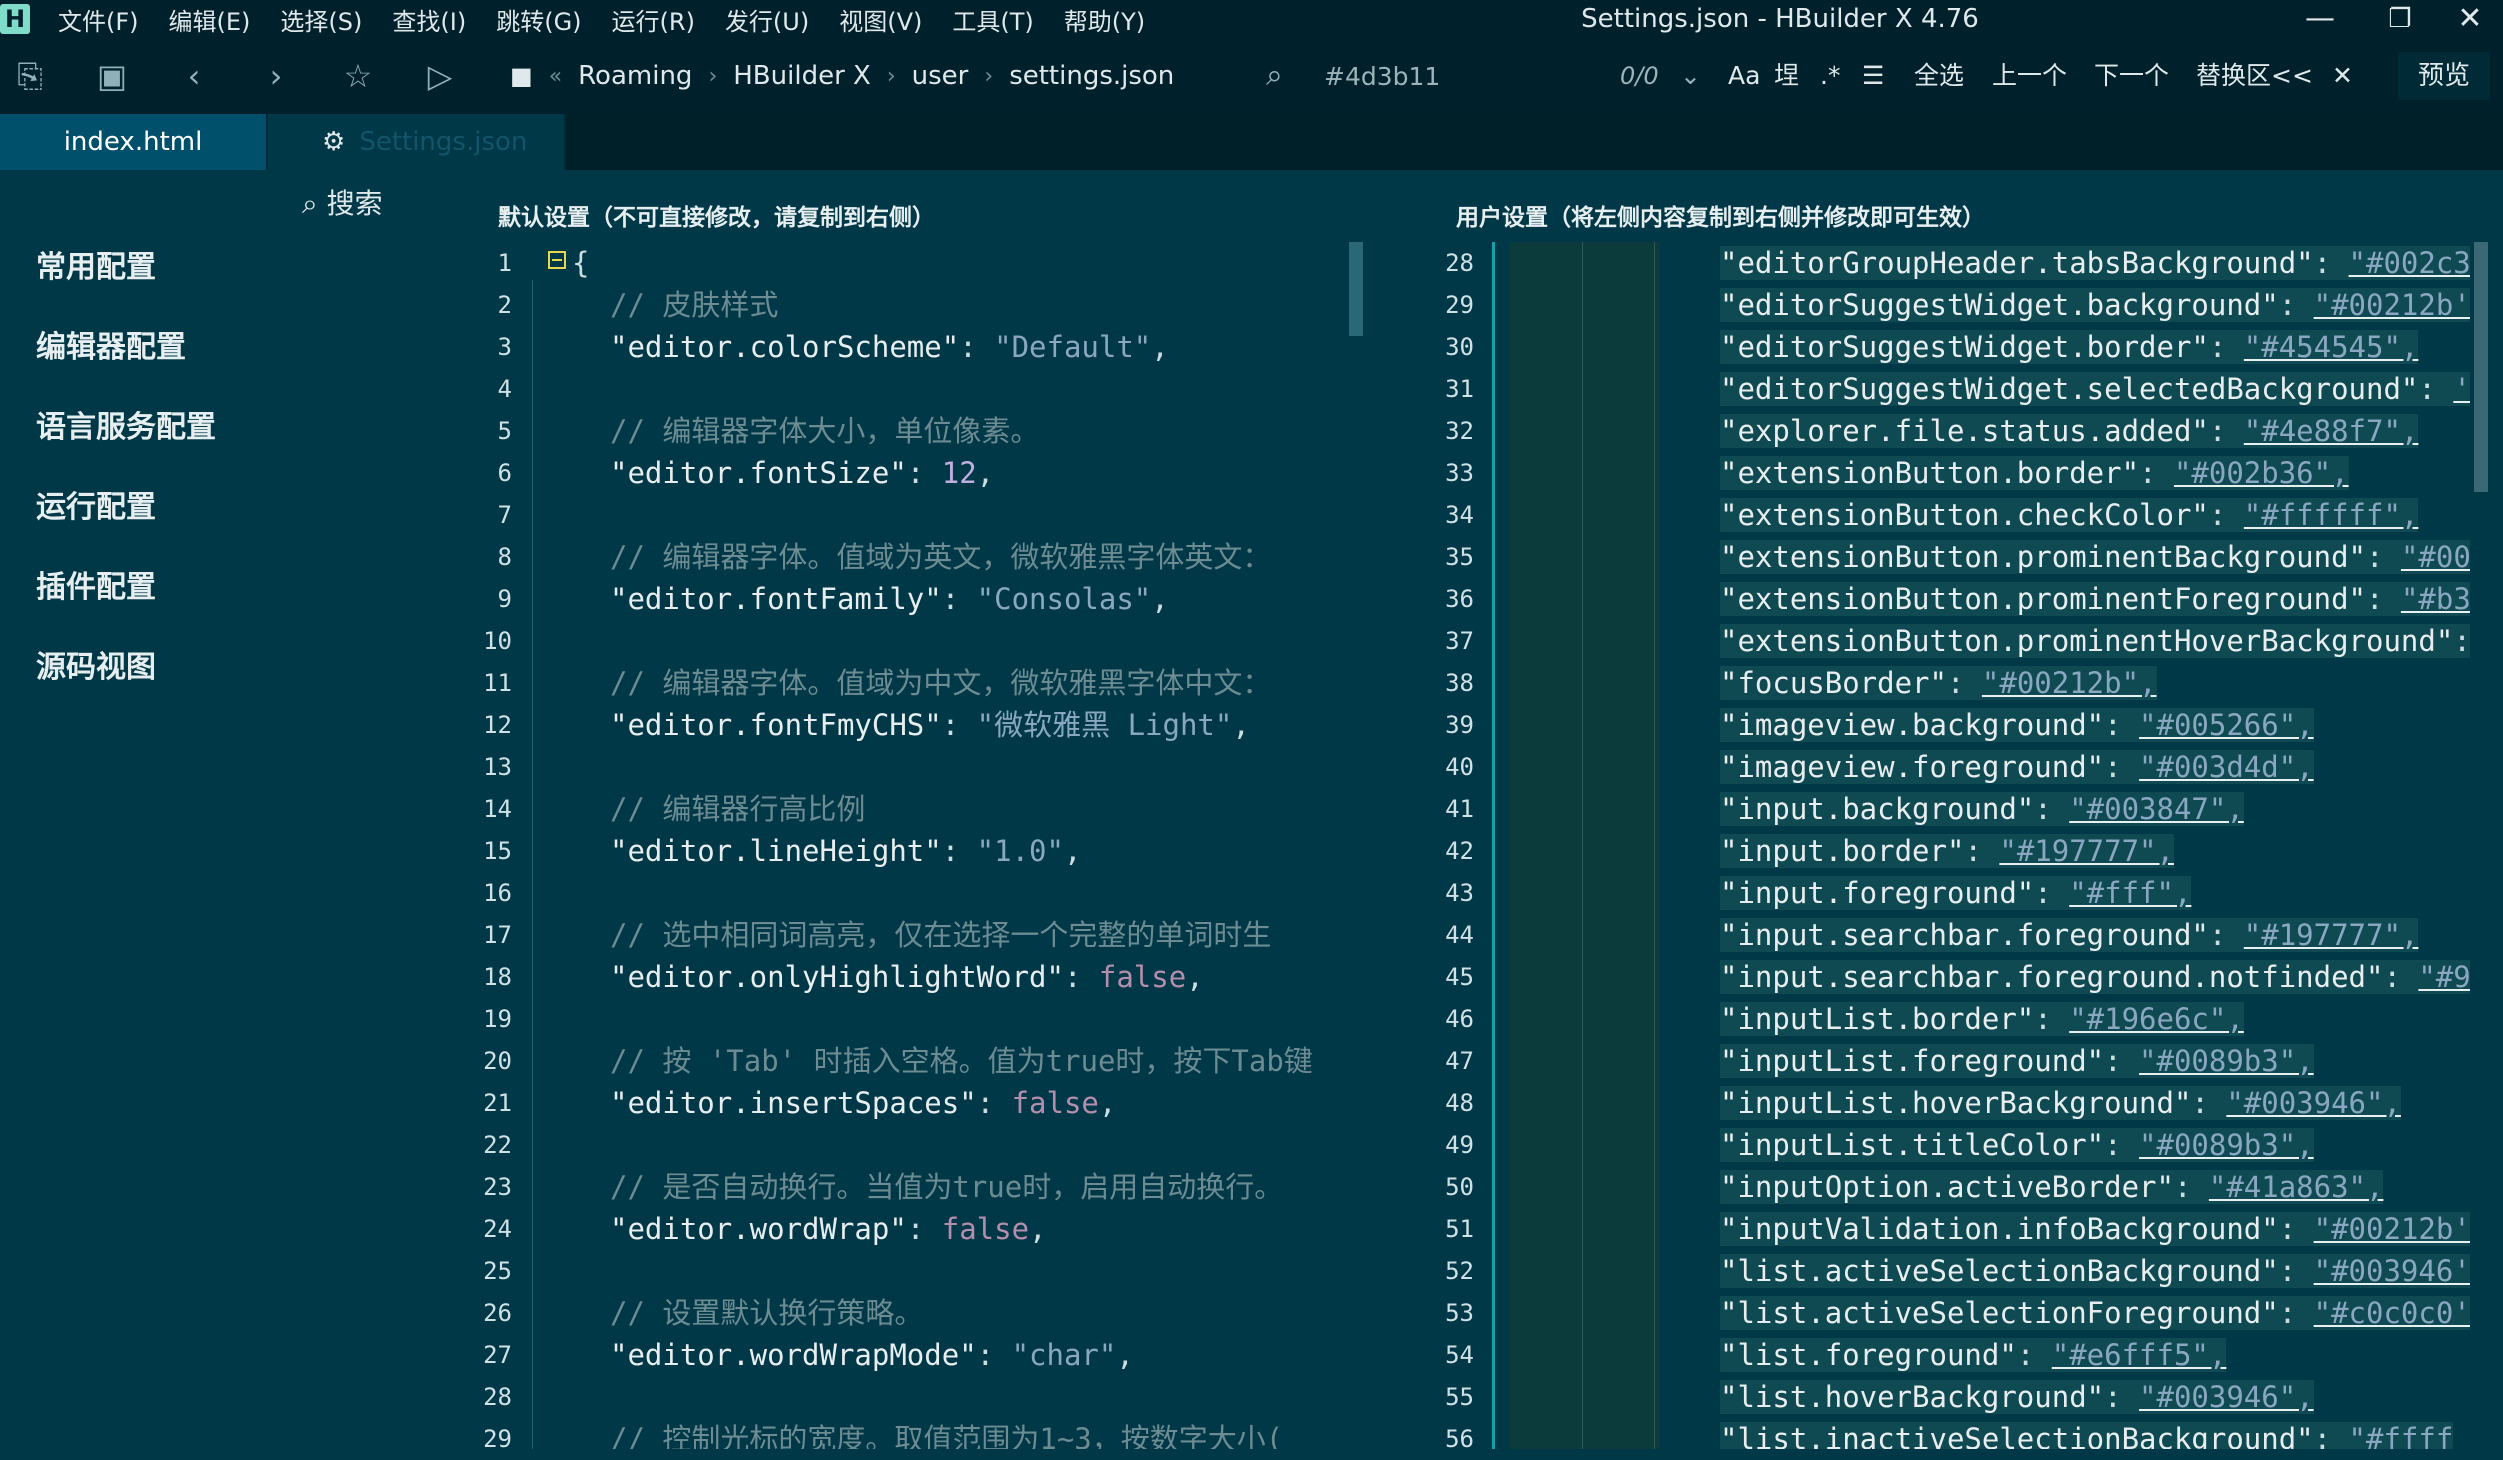 The height and width of the screenshot is (1460, 2503). What do you see at coordinates (946, 1355) in the screenshot?
I see `code-line: "editor.wordWrapMode": "char",` at bounding box center [946, 1355].